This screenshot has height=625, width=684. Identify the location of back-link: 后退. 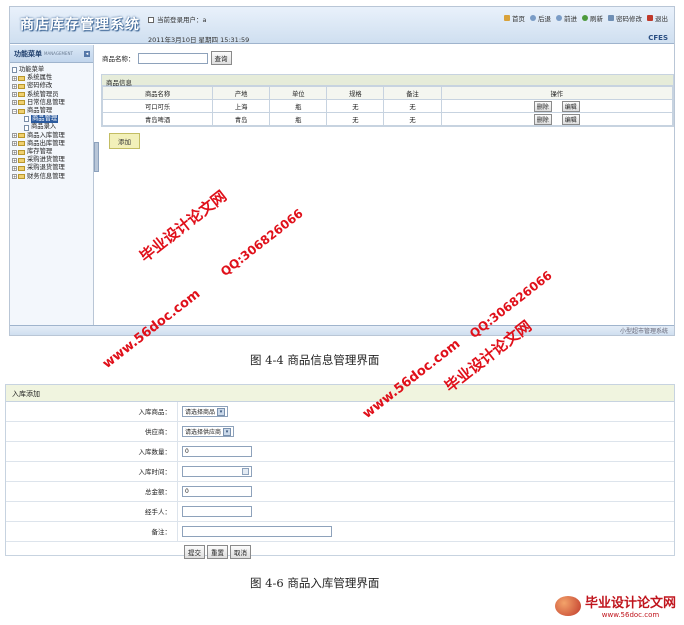
(540, 18).